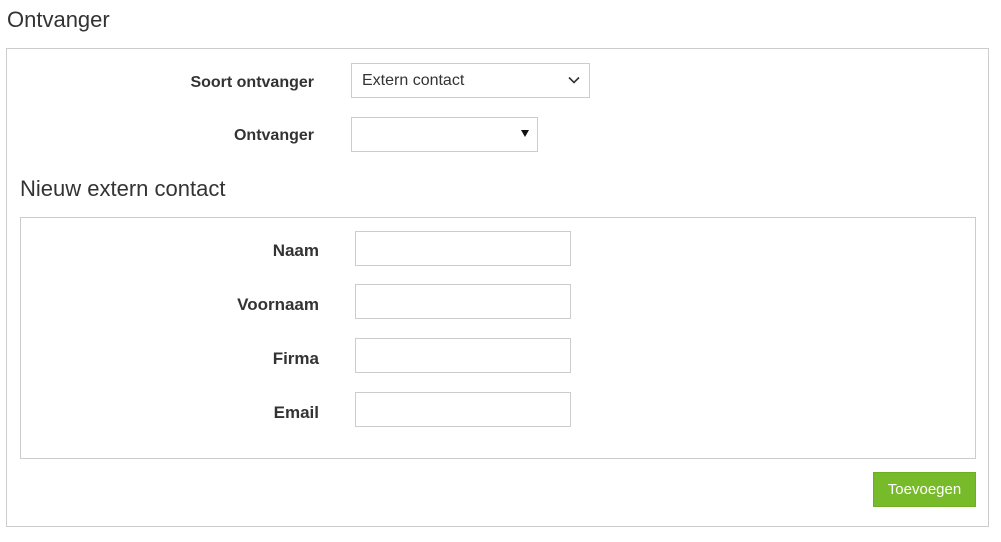 The image size is (1001, 542). Describe the element at coordinates (470, 80) in the screenshot. I see `recipient-type-select: Extern contact` at that location.